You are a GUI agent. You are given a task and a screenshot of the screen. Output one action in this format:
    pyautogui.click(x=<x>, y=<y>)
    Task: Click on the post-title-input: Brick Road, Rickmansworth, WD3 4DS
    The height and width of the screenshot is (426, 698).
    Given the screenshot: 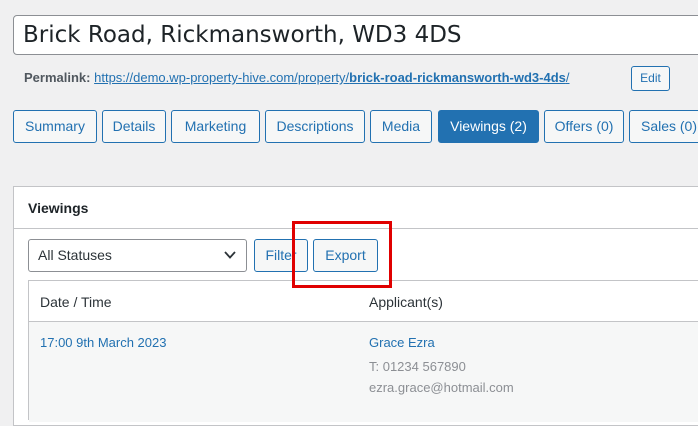 What is the action you would take?
    pyautogui.click(x=355, y=35)
    